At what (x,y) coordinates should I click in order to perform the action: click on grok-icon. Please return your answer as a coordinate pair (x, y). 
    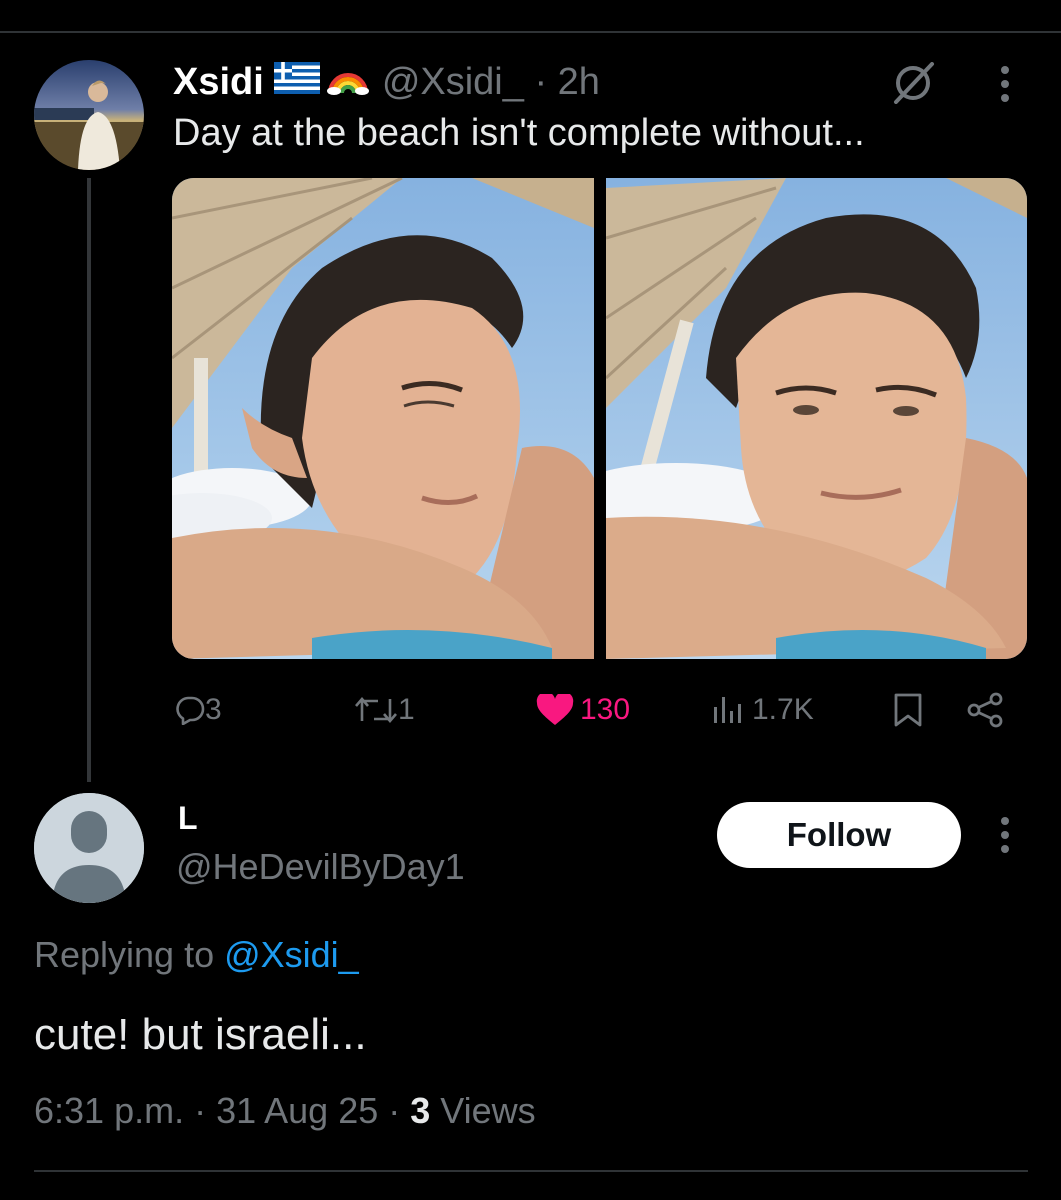
    Looking at the image, I should click on (913, 83).